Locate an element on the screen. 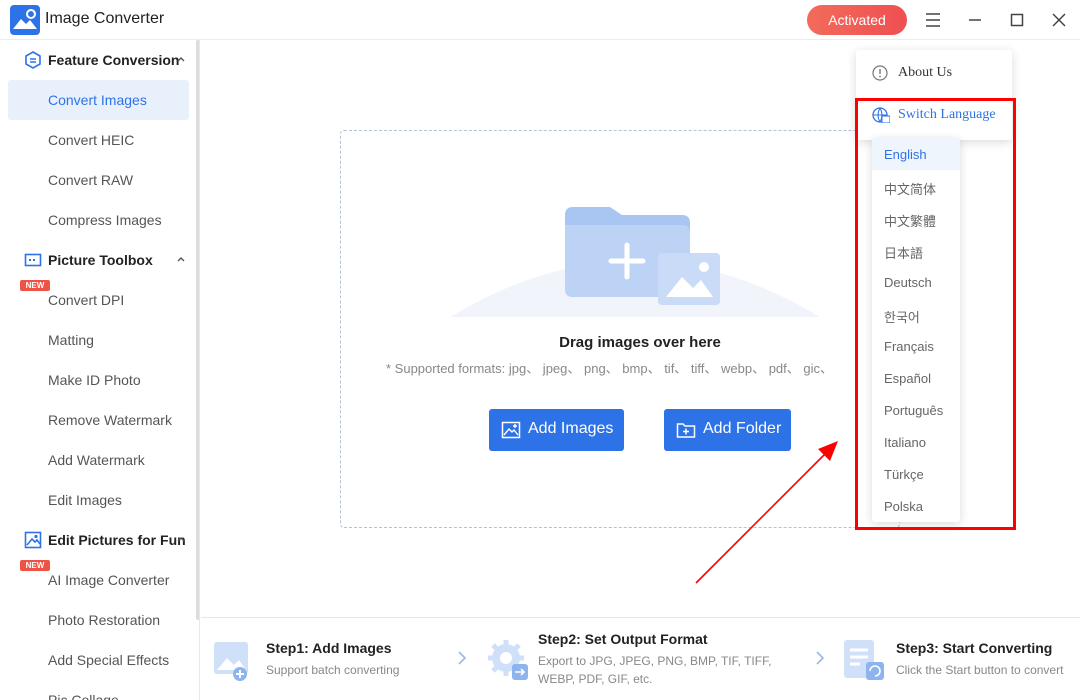  language-option-label: 中文繁體 is located at coordinates (910, 221).